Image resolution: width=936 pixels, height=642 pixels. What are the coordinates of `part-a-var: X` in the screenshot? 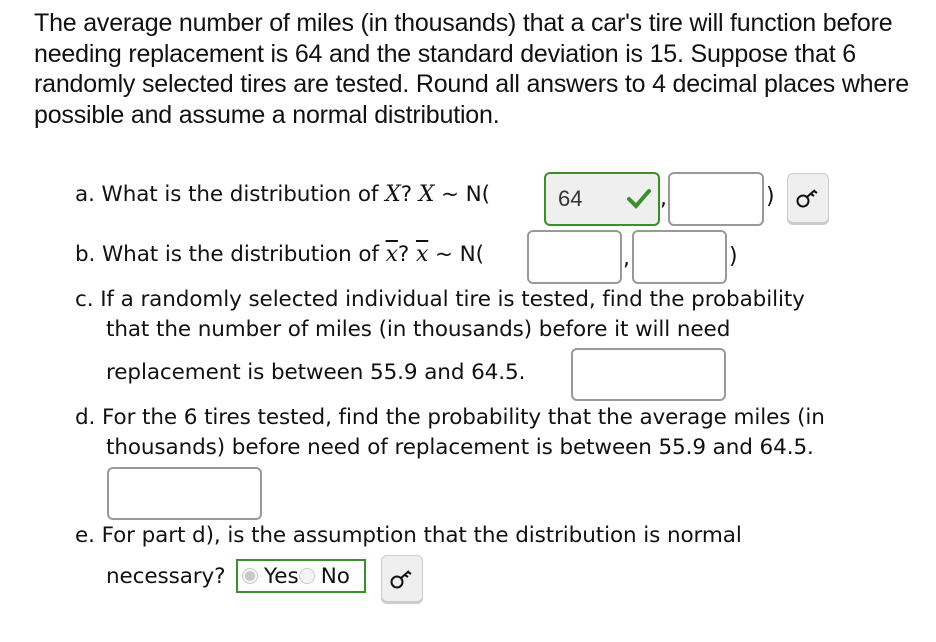 It's located at (393, 194).